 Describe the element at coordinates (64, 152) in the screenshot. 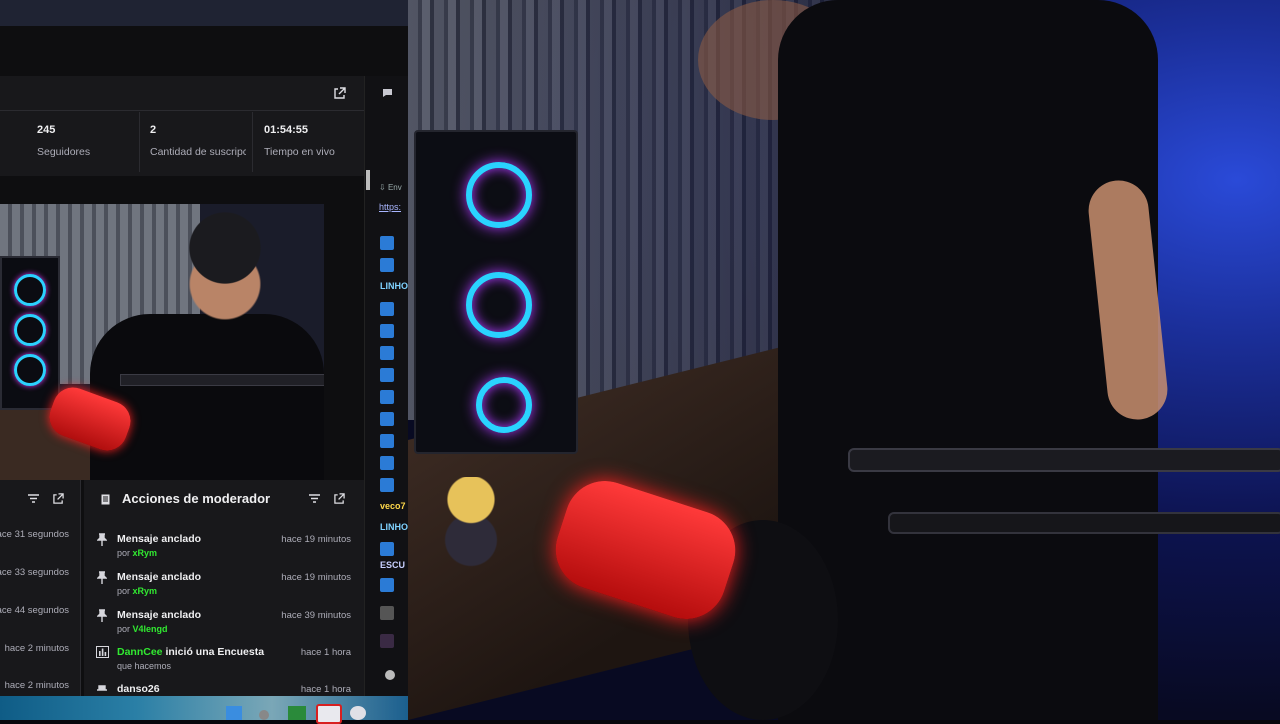

I see `followers-label: Seguidores` at that location.